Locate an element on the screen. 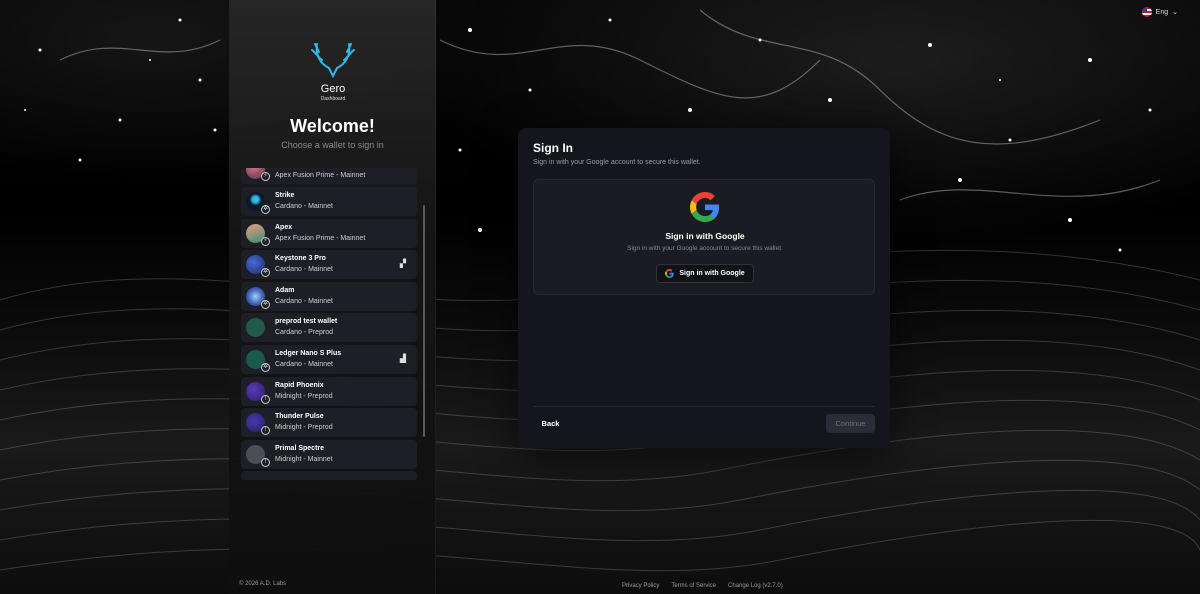 The height and width of the screenshot is (594, 1200). wallet-name: preprod test wallet is located at coordinates (306, 322).